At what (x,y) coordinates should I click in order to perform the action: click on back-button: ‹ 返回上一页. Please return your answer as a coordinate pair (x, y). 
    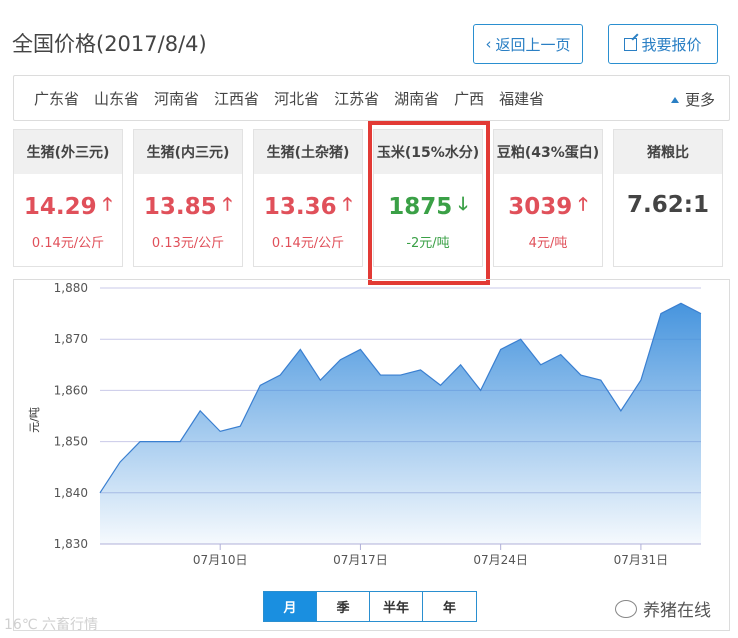
    Looking at the image, I should click on (528, 44).